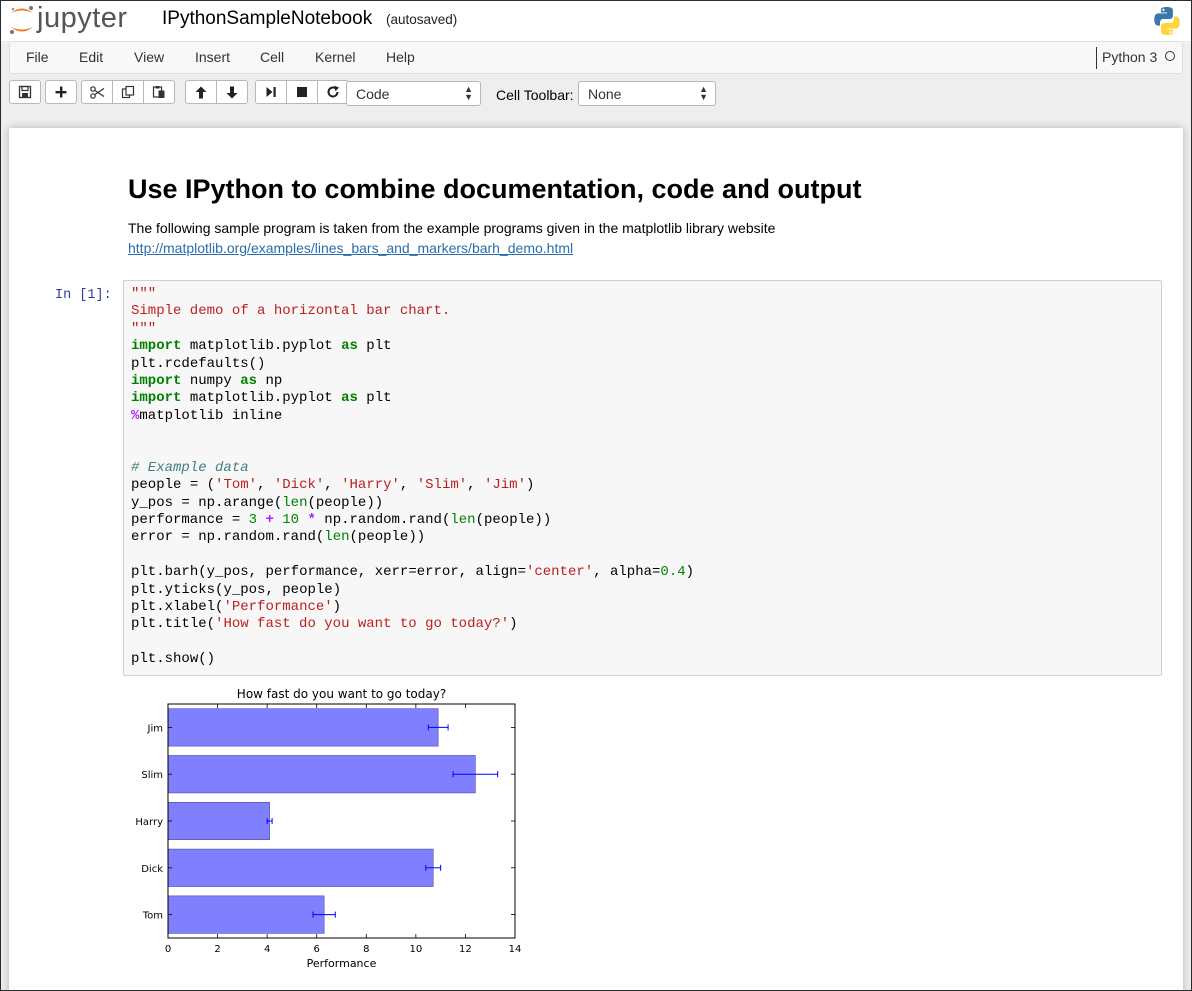 The width and height of the screenshot is (1192, 991). What do you see at coordinates (1096, 58) in the screenshot?
I see `kernel-separator` at bounding box center [1096, 58].